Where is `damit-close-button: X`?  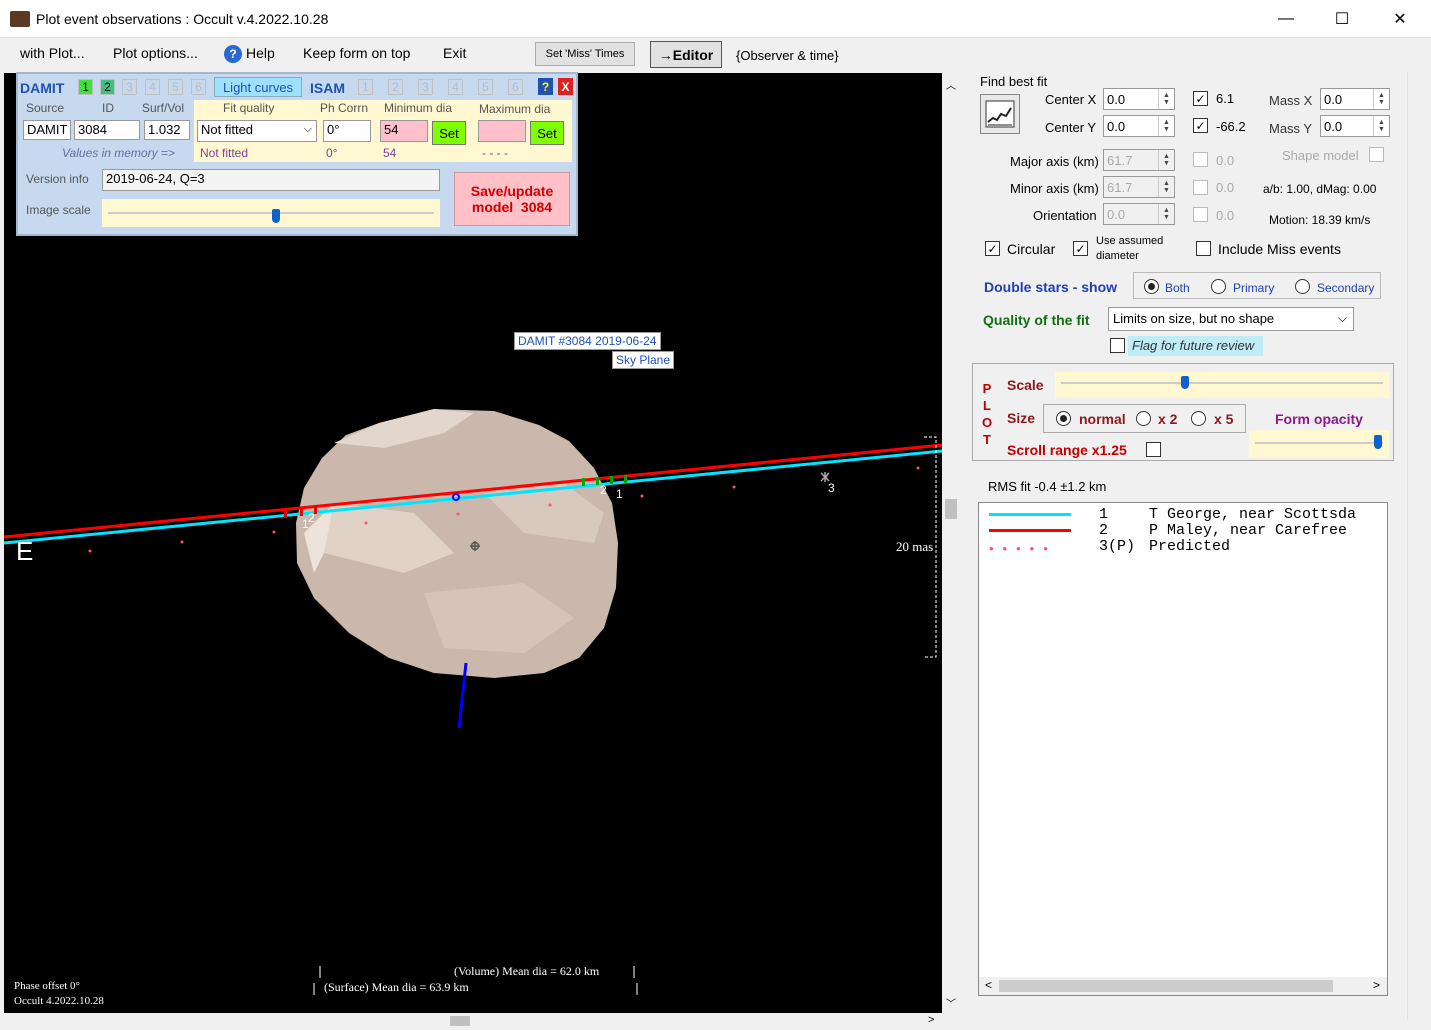 damit-close-button: X is located at coordinates (565, 86).